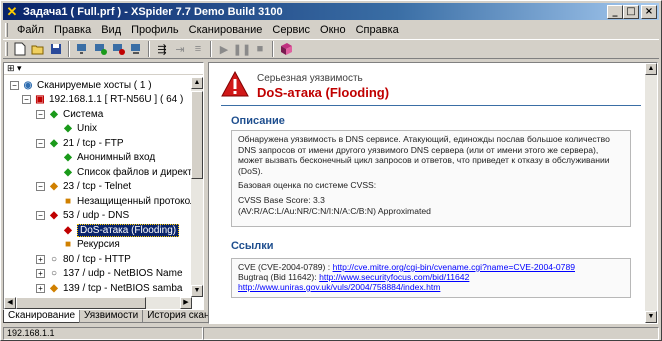  What do you see at coordinates (197, 187) in the screenshot?
I see `tree-vertical-scrollbar: ▲ ▼` at bounding box center [197, 187].